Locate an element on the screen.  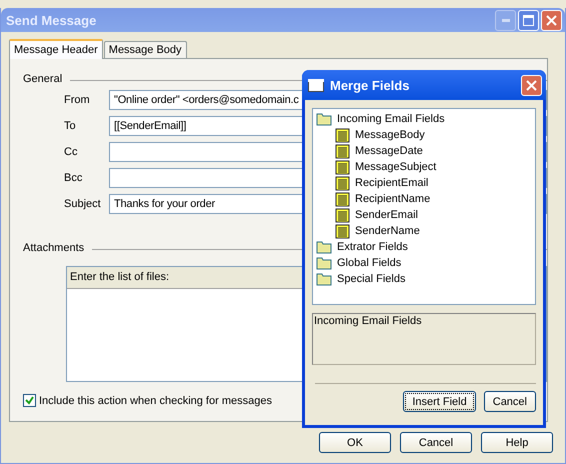
field-label: Subject is located at coordinates (83, 204).